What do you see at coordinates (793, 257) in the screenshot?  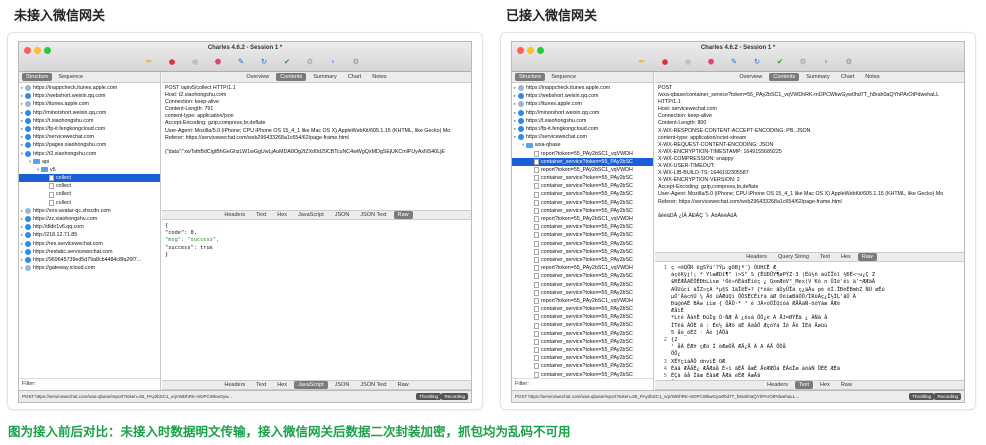 I see `tab-query-string: Query String` at bounding box center [793, 257].